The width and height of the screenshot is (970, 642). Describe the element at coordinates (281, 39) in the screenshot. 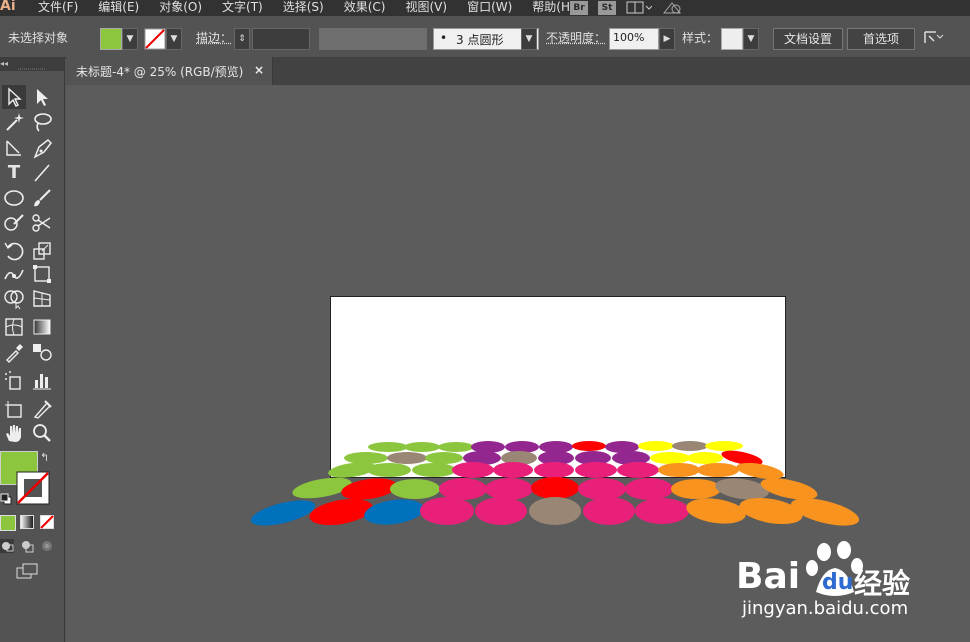

I see `stroke-weight-field` at that location.